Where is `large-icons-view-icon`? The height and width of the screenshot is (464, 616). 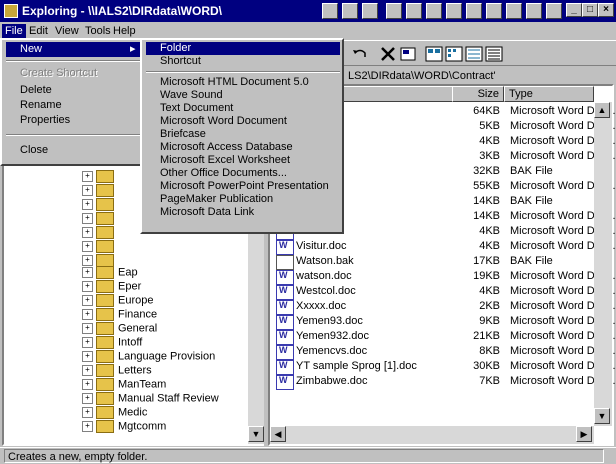 large-icons-view-icon is located at coordinates (434, 54).